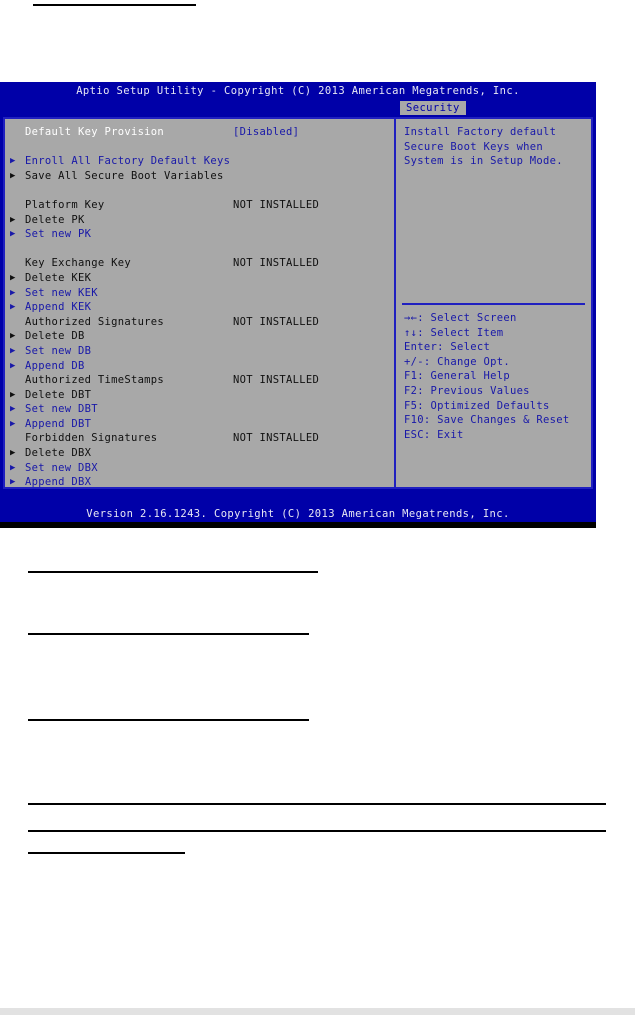  Describe the element at coordinates (58, 277) in the screenshot. I see `menu-item-label: Delete KEK` at that location.